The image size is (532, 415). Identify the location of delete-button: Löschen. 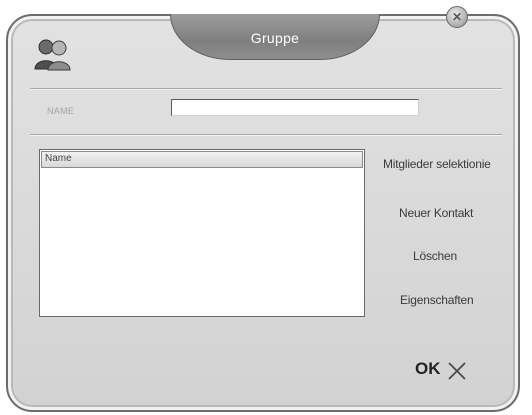
(435, 256).